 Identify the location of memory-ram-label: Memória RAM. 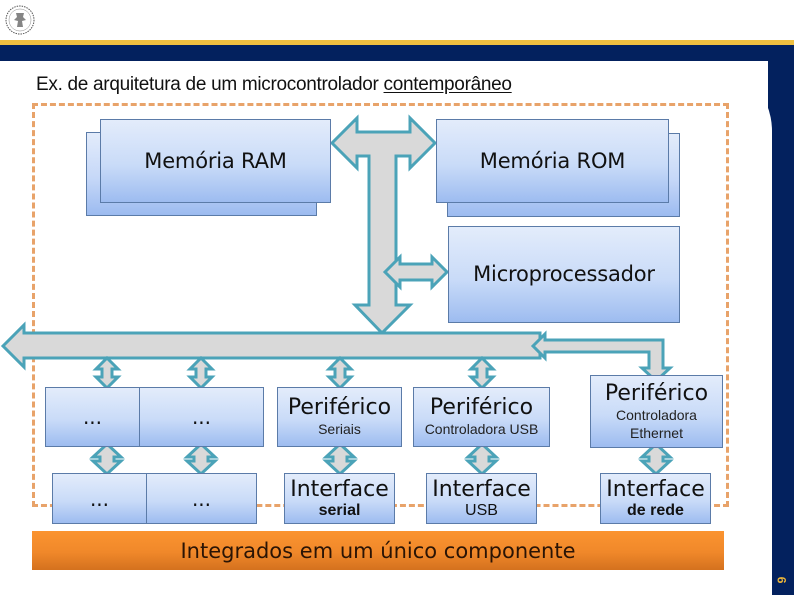
(215, 160).